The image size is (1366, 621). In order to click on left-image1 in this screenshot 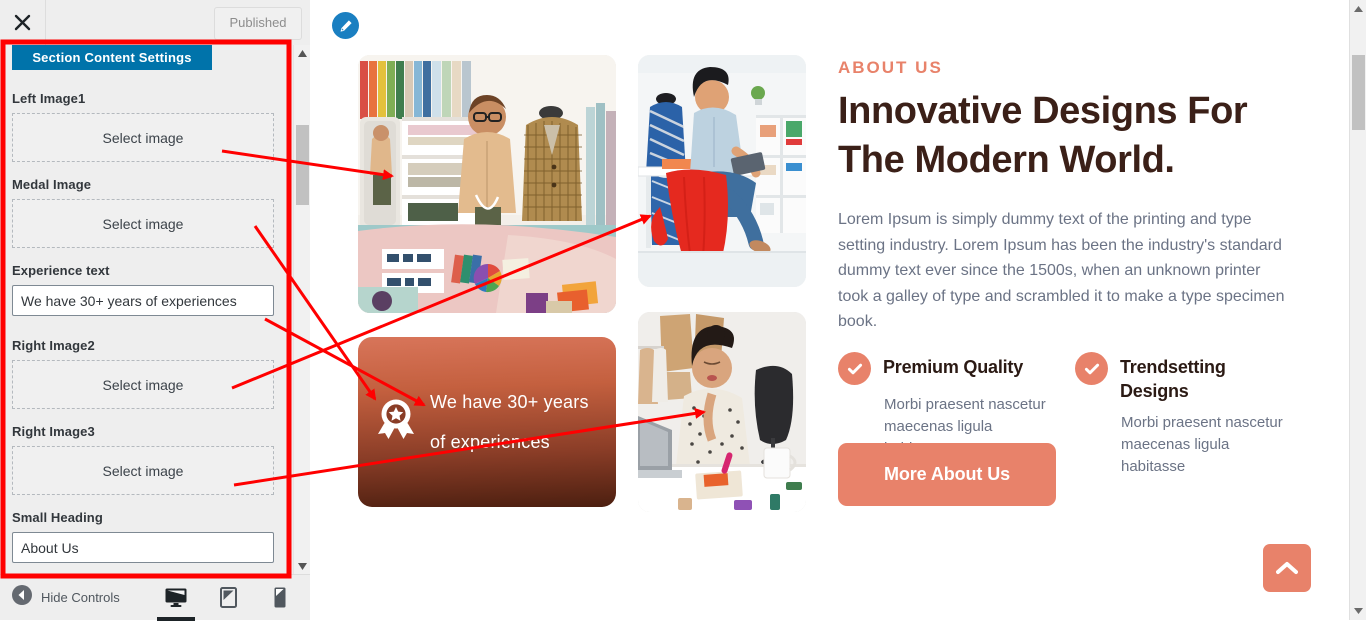, I will do `click(487, 184)`.